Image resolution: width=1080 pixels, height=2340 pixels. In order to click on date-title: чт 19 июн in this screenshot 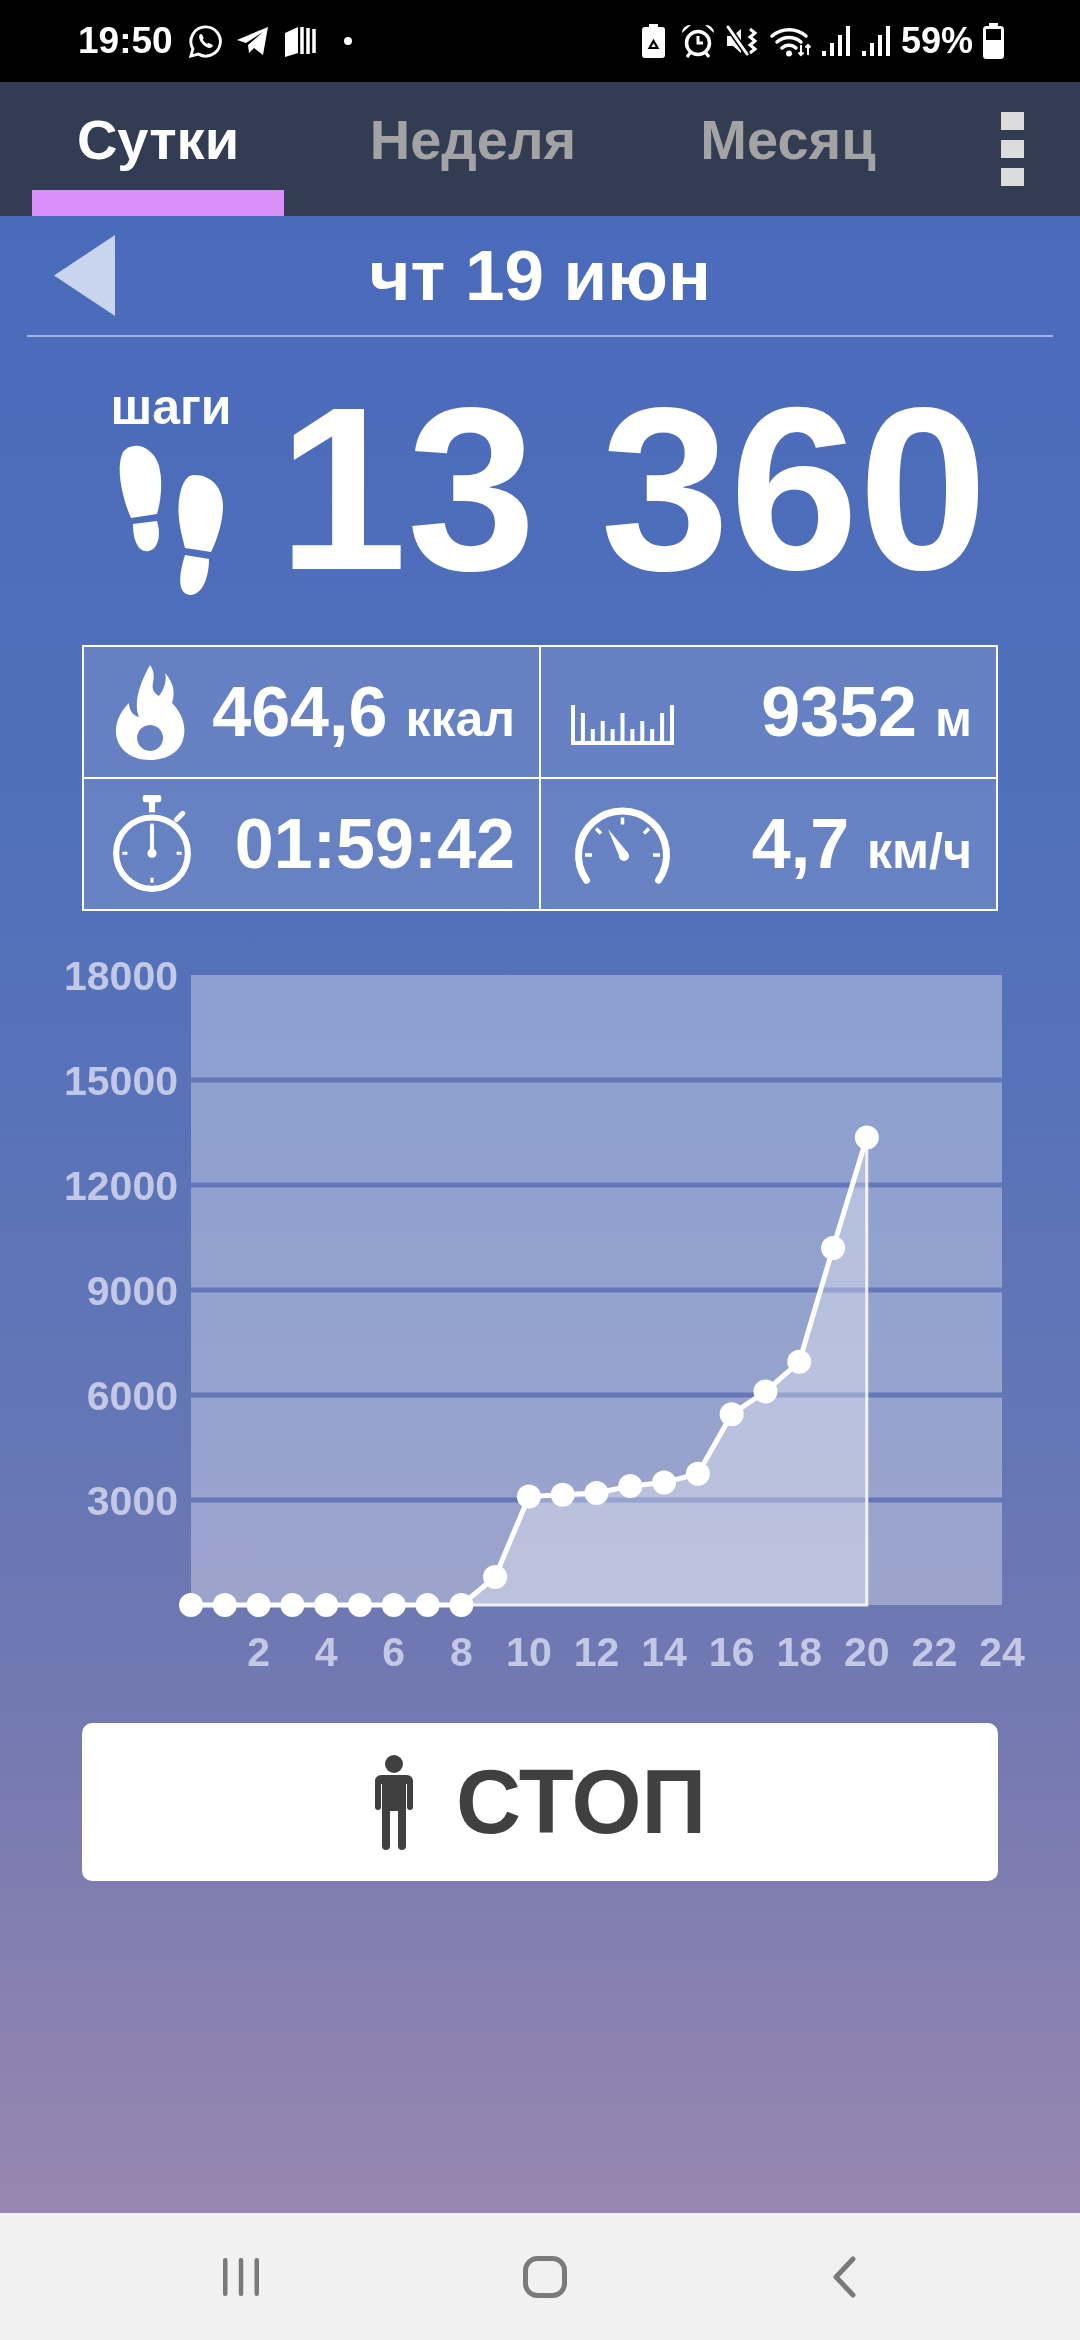, I will do `click(540, 275)`.